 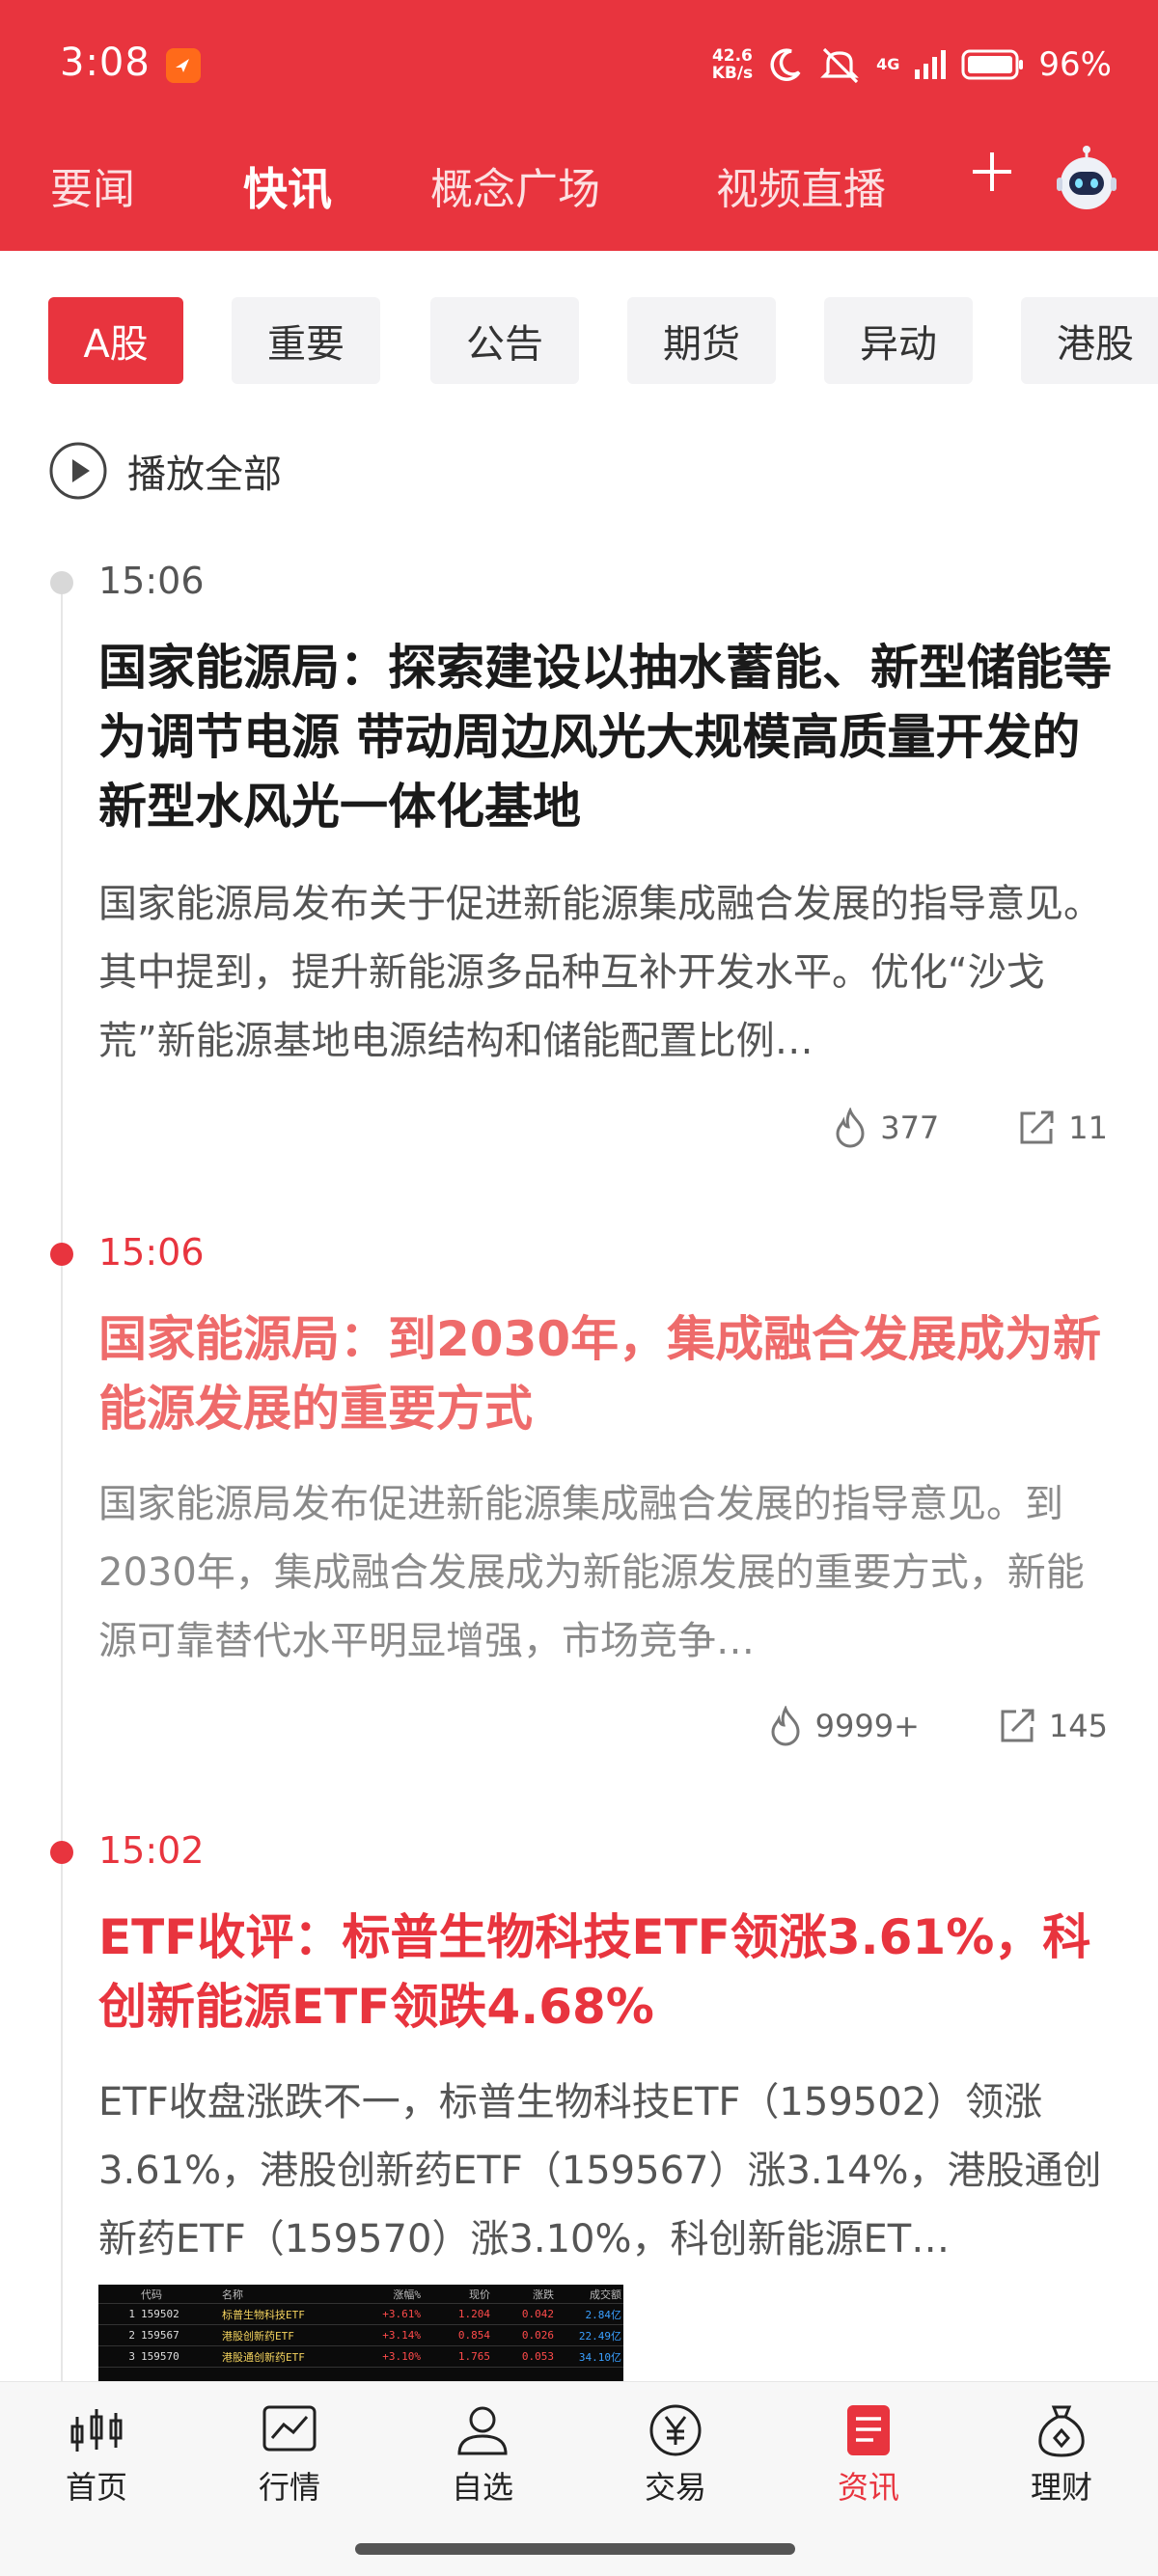 I want to click on network-type: 4G, so click(x=888, y=64).